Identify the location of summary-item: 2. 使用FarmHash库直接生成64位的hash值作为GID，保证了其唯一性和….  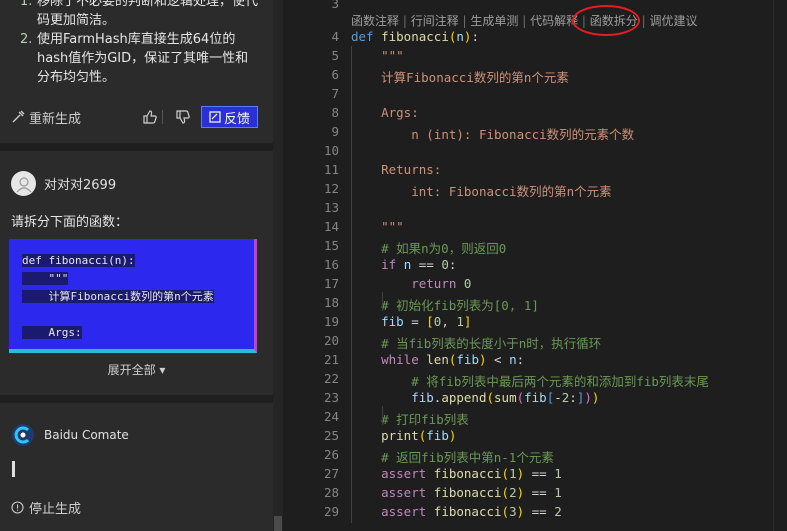
(134, 58).